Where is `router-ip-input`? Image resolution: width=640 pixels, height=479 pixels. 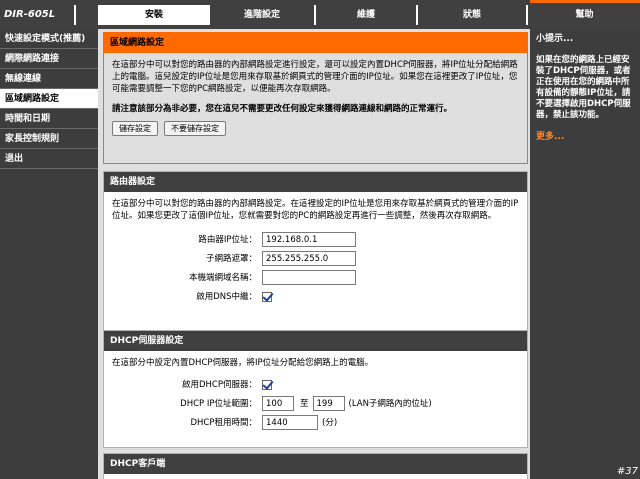 router-ip-input is located at coordinates (309, 239).